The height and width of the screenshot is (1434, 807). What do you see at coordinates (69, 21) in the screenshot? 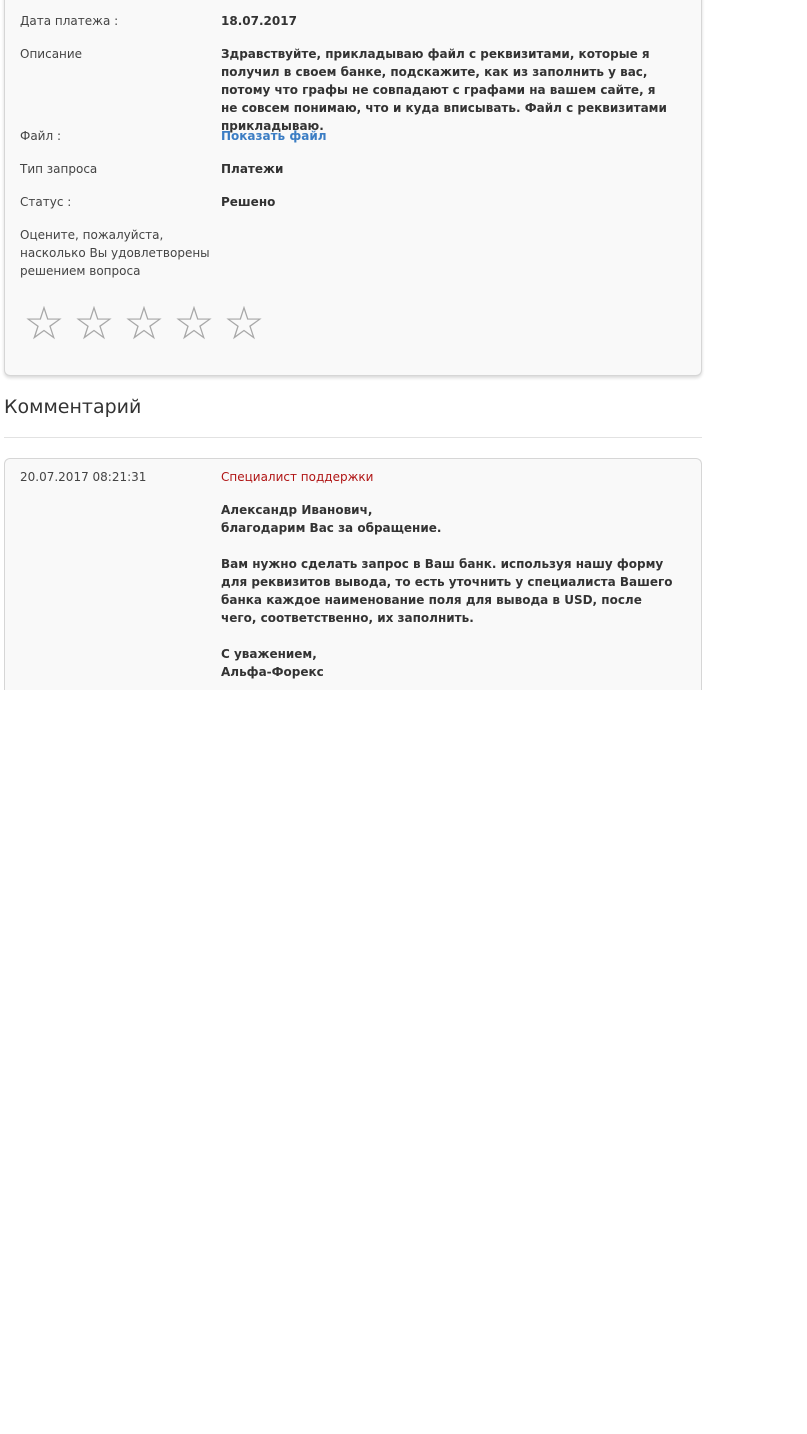
I see `payment-date-label: Дата платежа :` at bounding box center [69, 21].